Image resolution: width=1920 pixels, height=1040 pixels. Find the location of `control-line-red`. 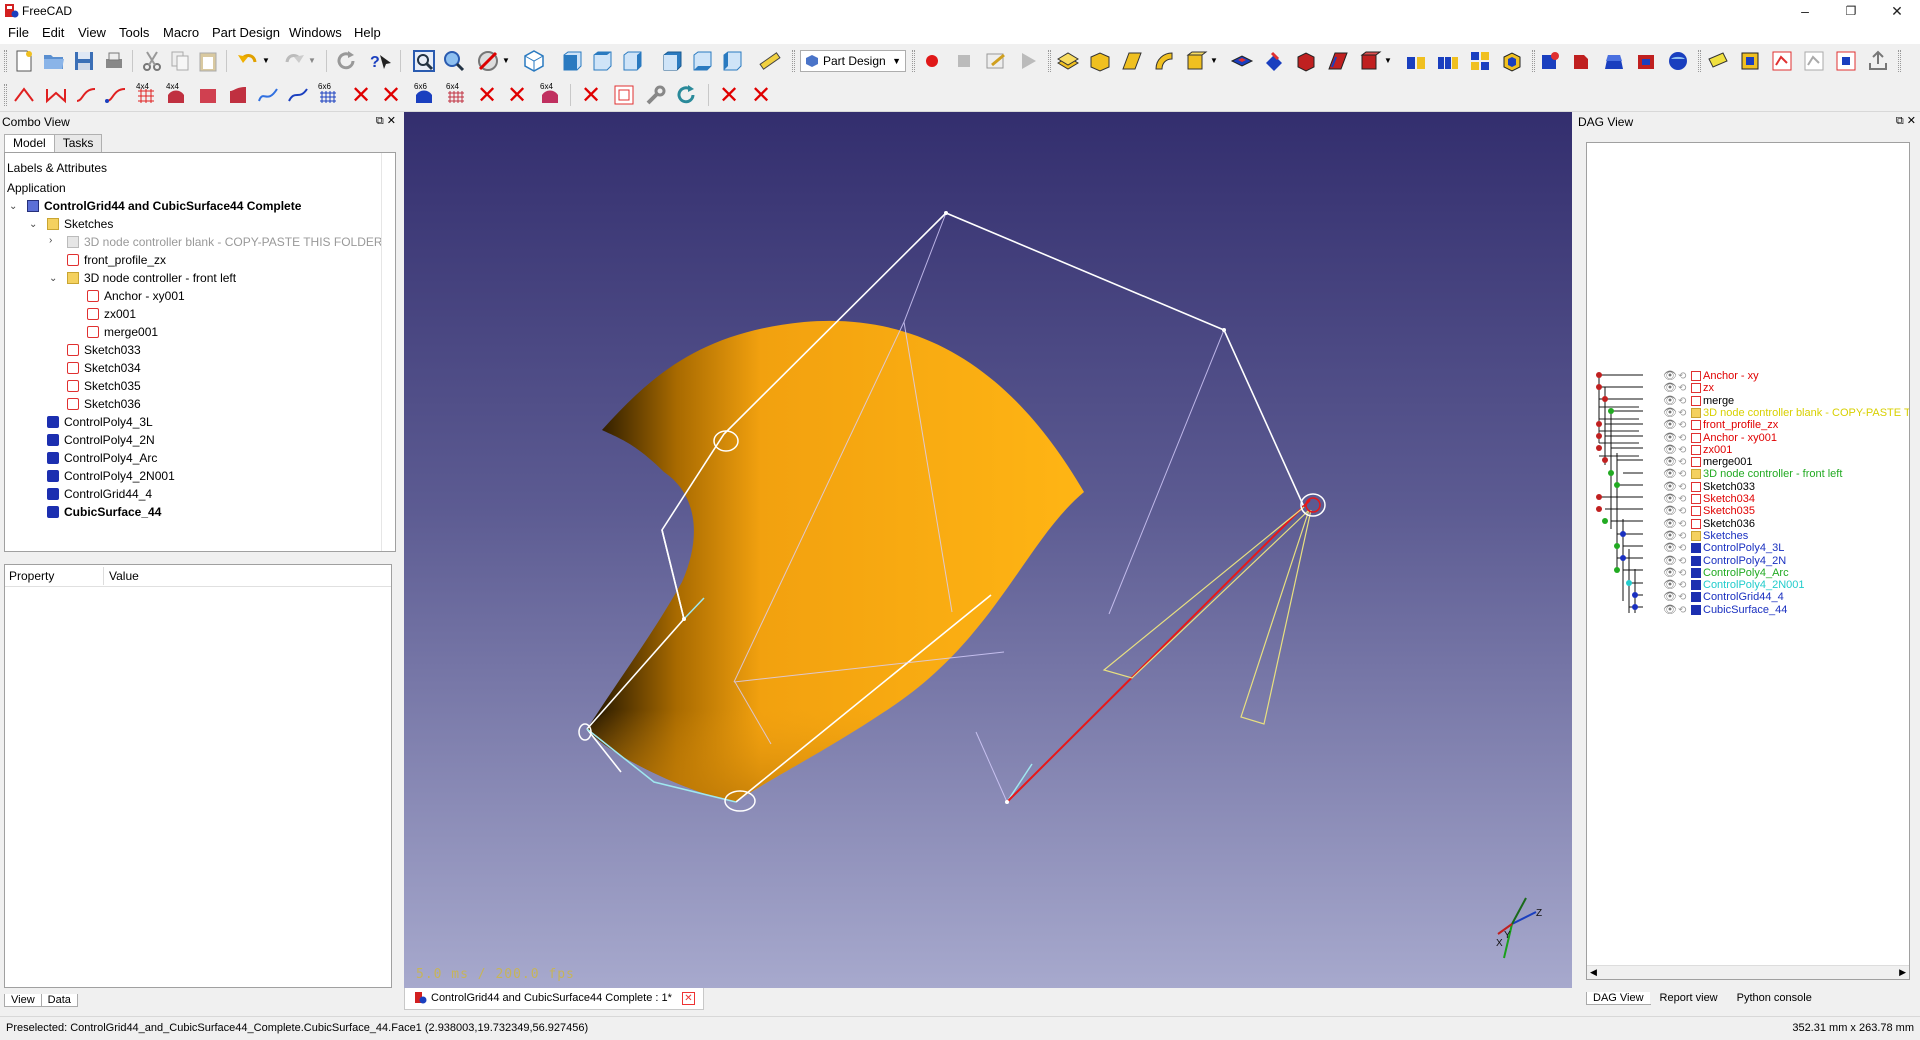

control-line-red is located at coordinates (1158, 651).